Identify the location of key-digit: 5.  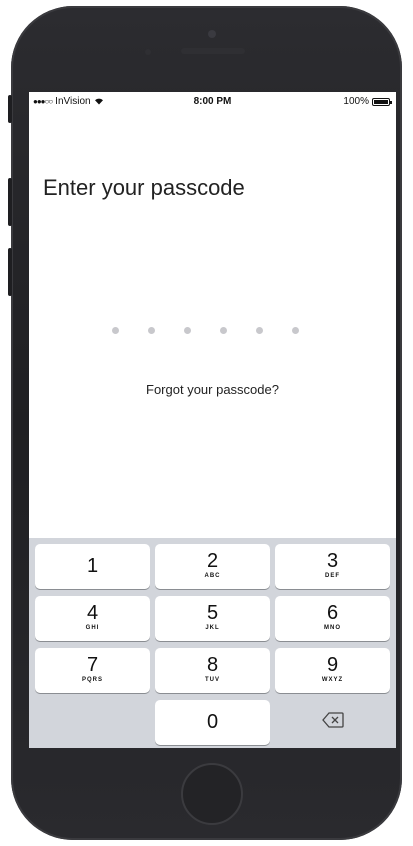
(212, 613).